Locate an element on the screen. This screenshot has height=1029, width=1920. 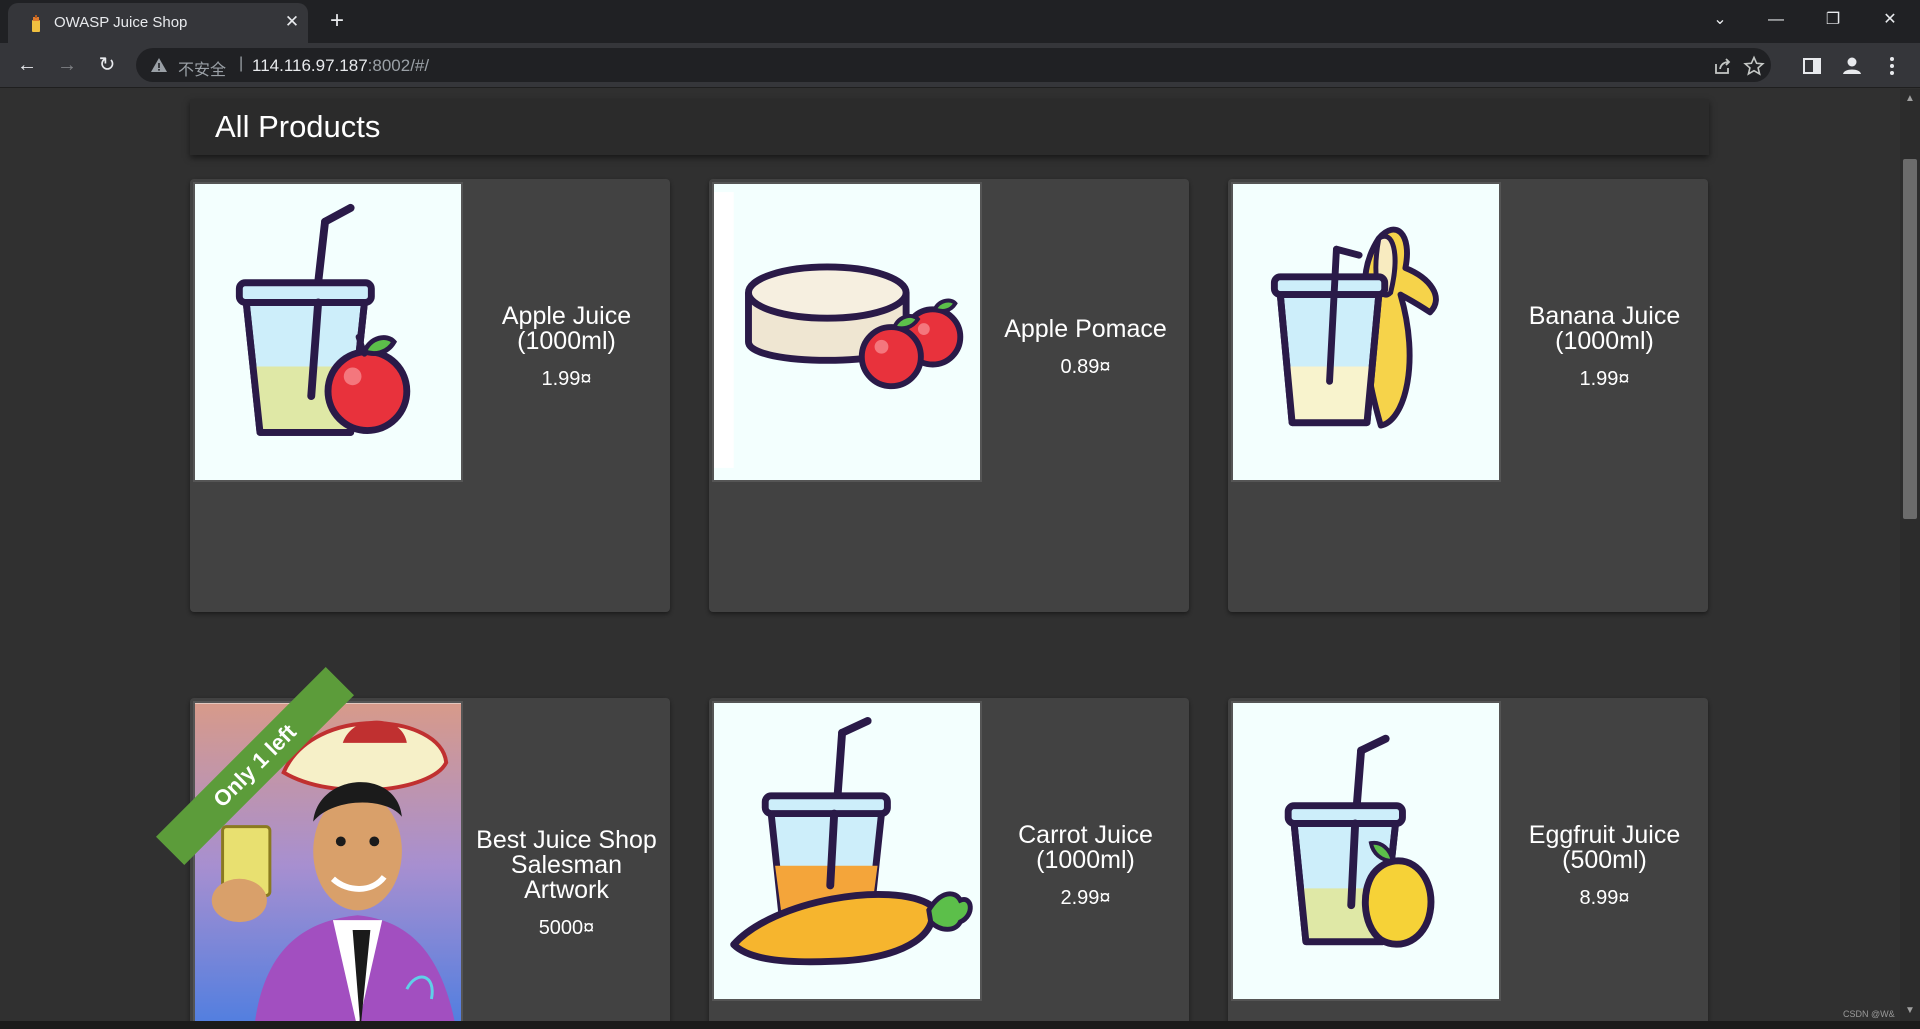
star-icon is located at coordinates (1754, 66).